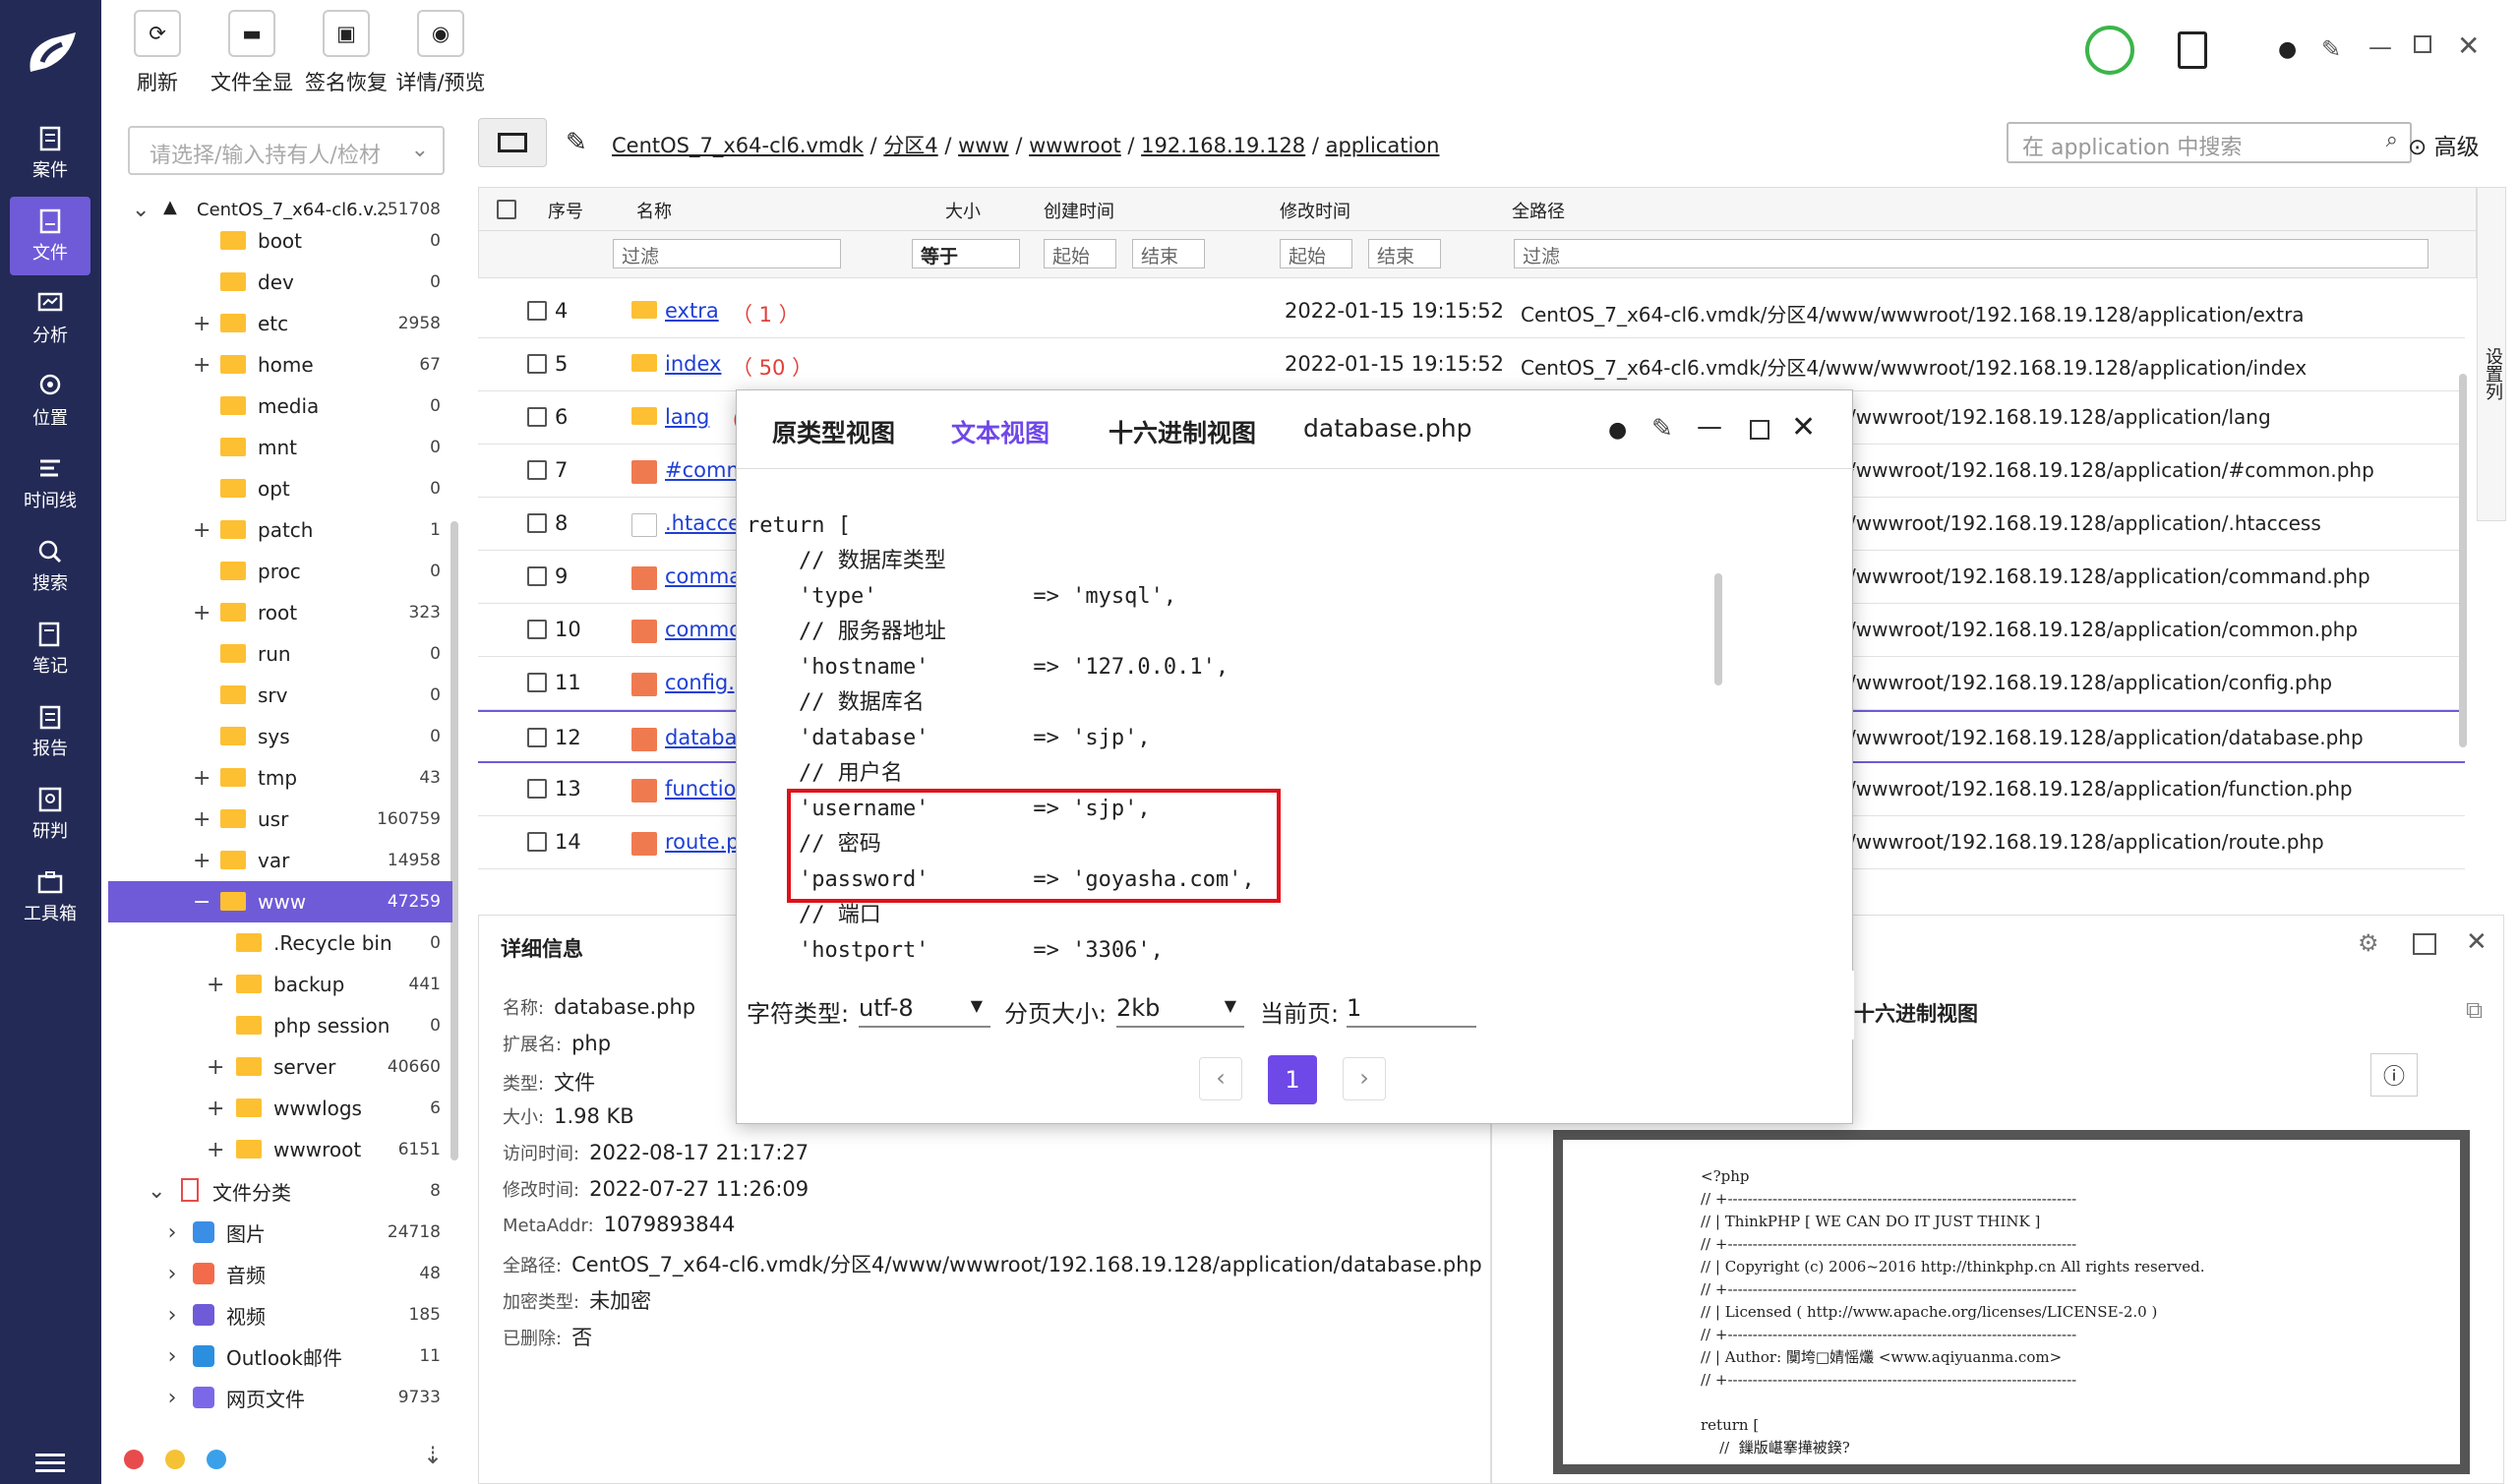  Describe the element at coordinates (1364, 1078) in the screenshot. I see `next-page-button: ›` at that location.